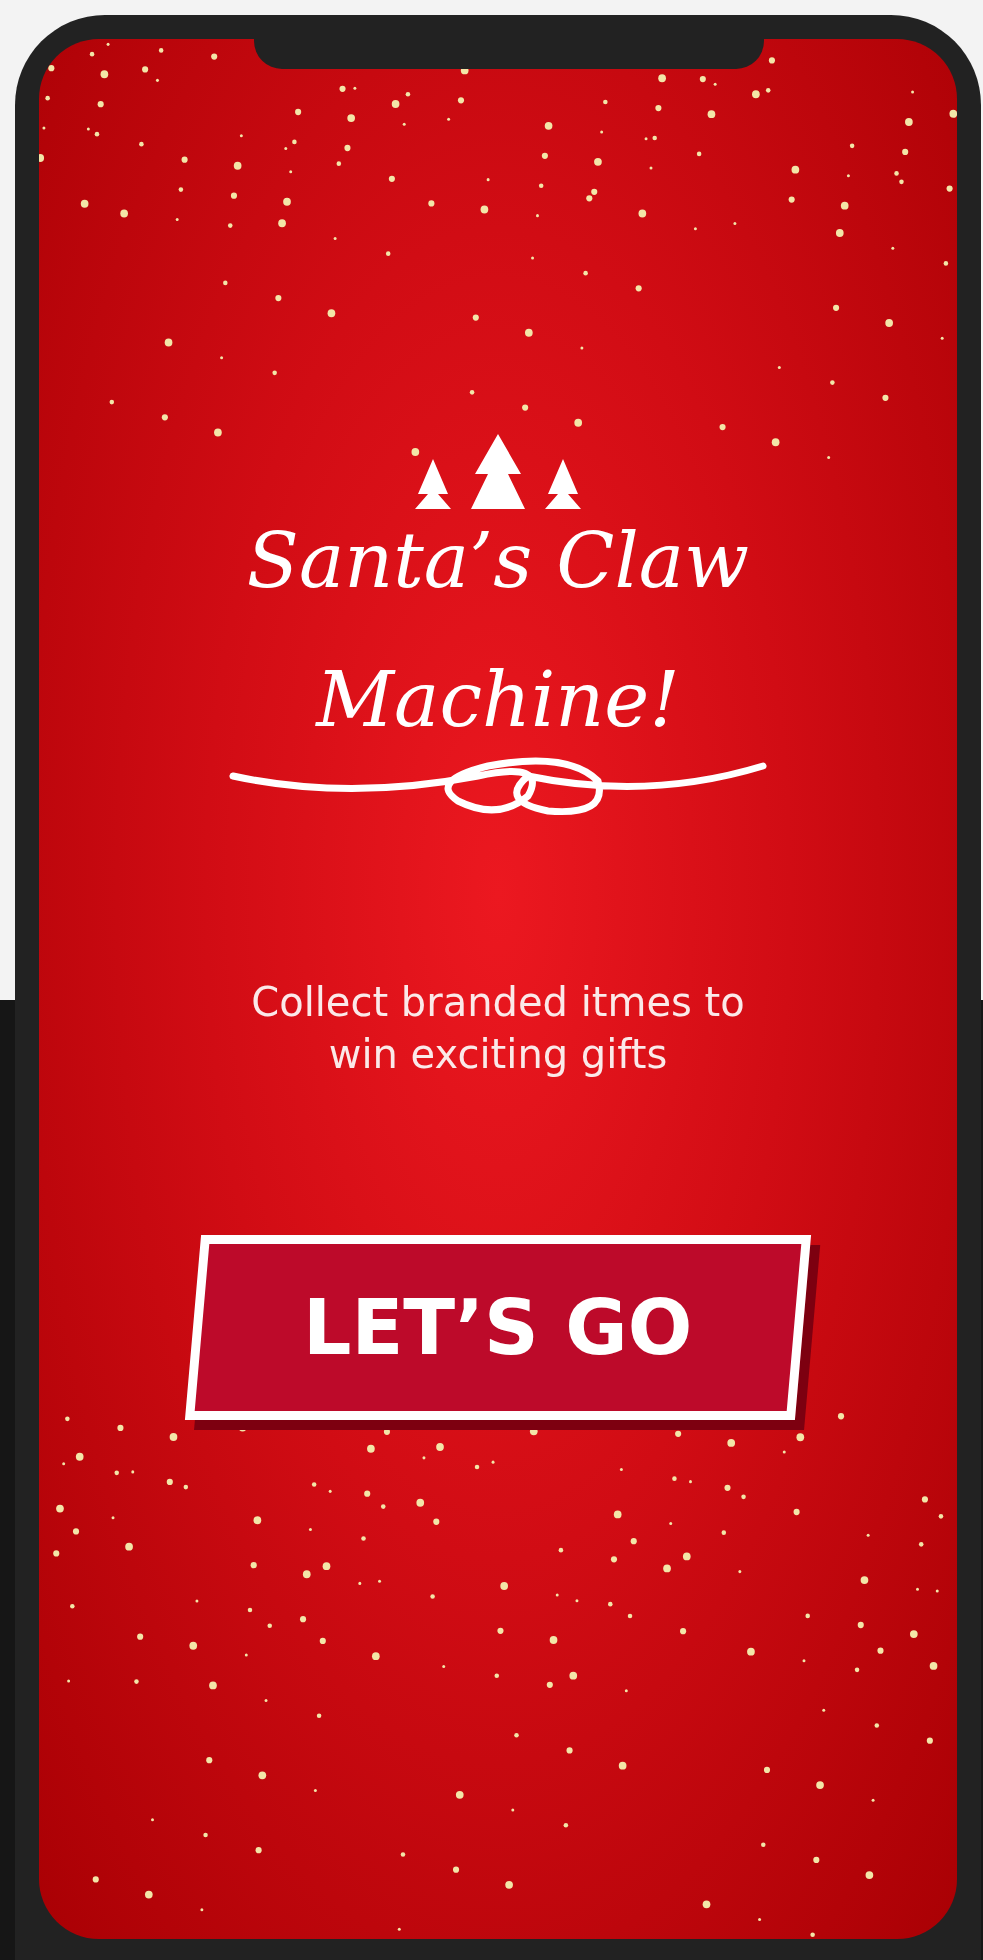 The height and width of the screenshot is (1960, 983). Describe the element at coordinates (498, 561) in the screenshot. I see `game-title: Santa’s Claw` at that location.